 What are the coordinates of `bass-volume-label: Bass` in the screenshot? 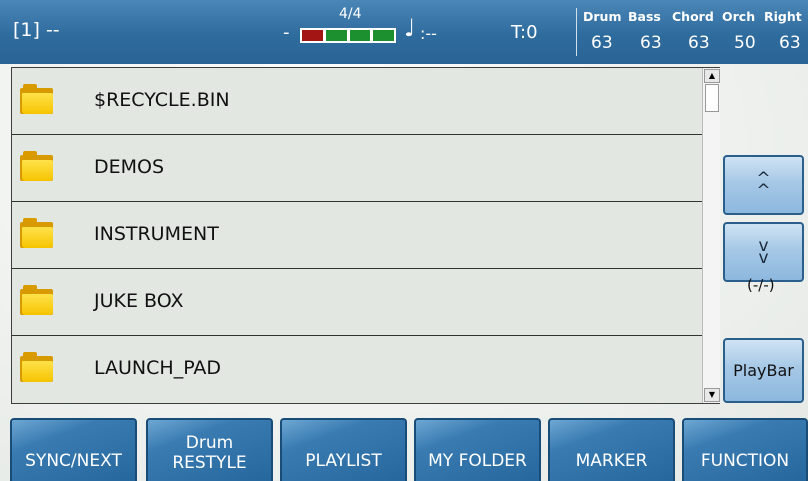 It's located at (644, 16).